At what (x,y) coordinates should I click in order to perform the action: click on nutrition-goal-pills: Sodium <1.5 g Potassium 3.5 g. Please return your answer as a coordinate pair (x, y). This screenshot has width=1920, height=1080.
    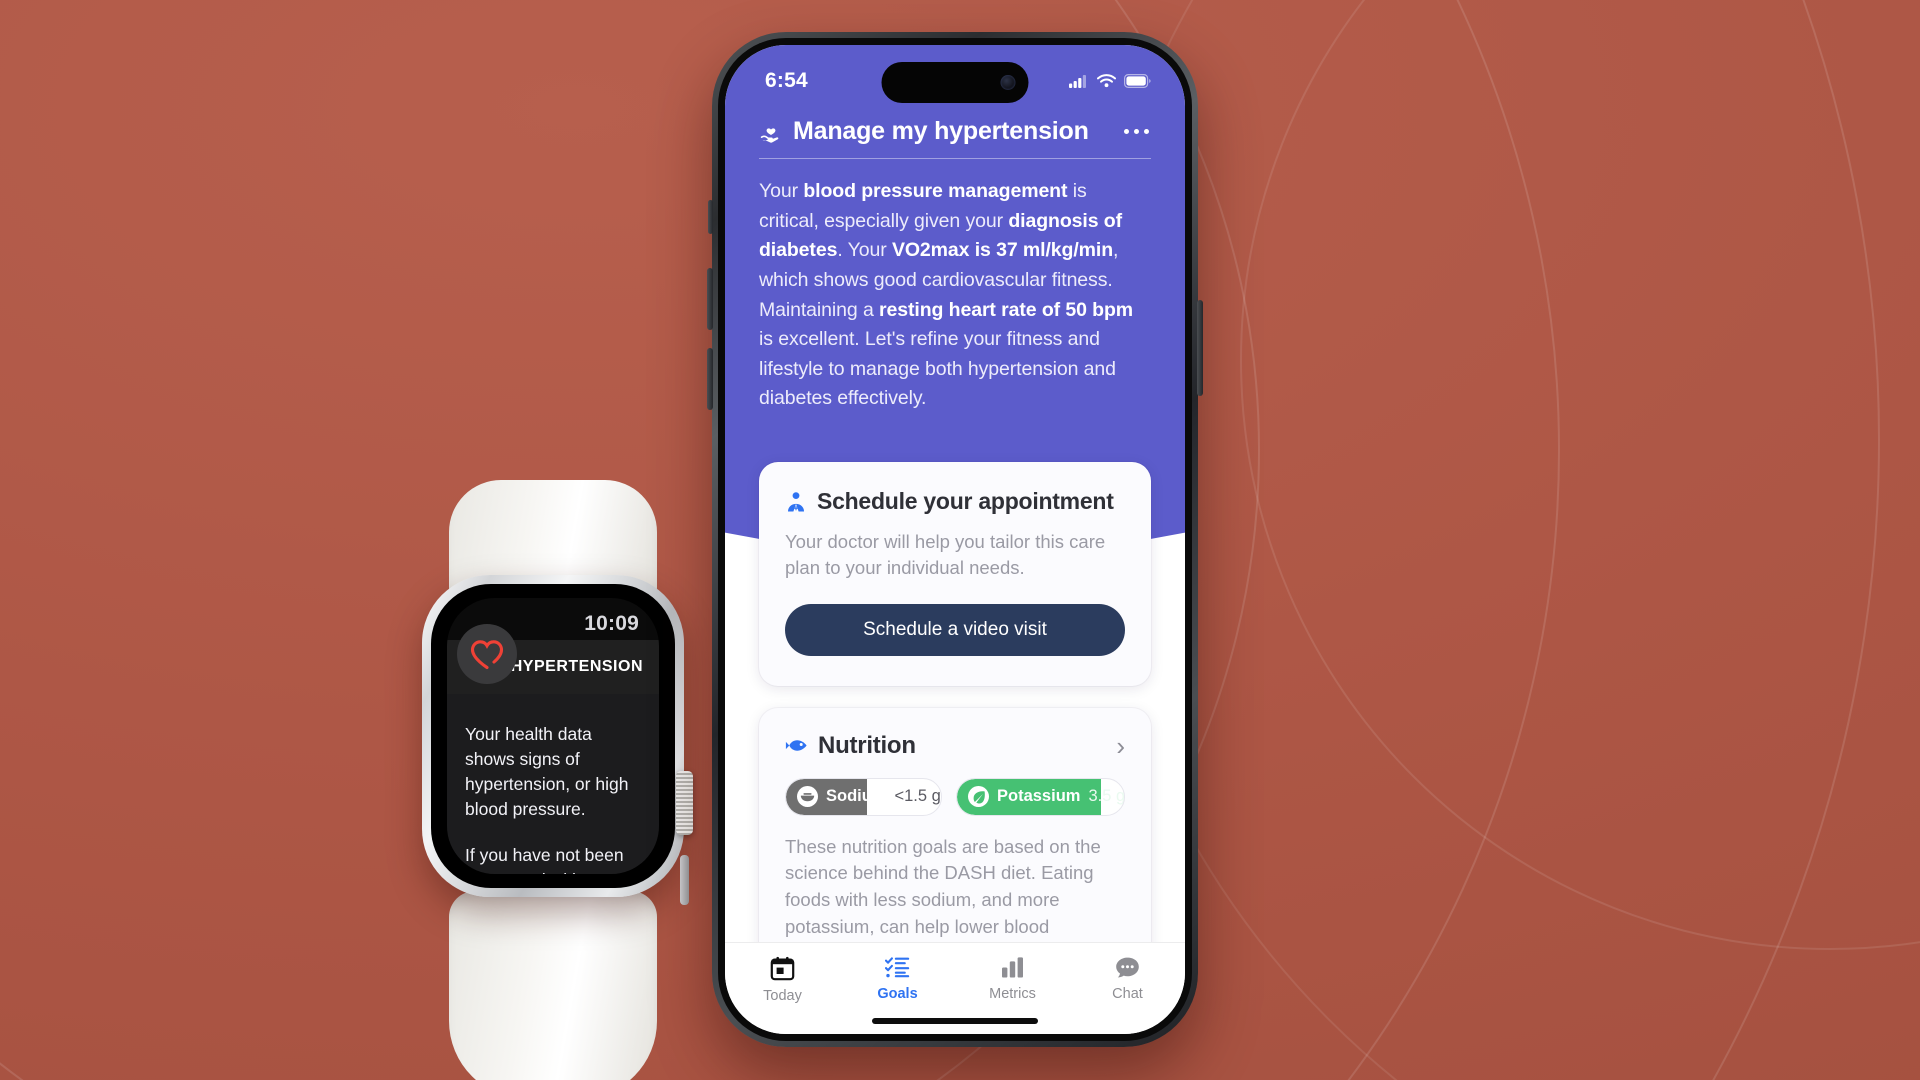
    Looking at the image, I should click on (955, 796).